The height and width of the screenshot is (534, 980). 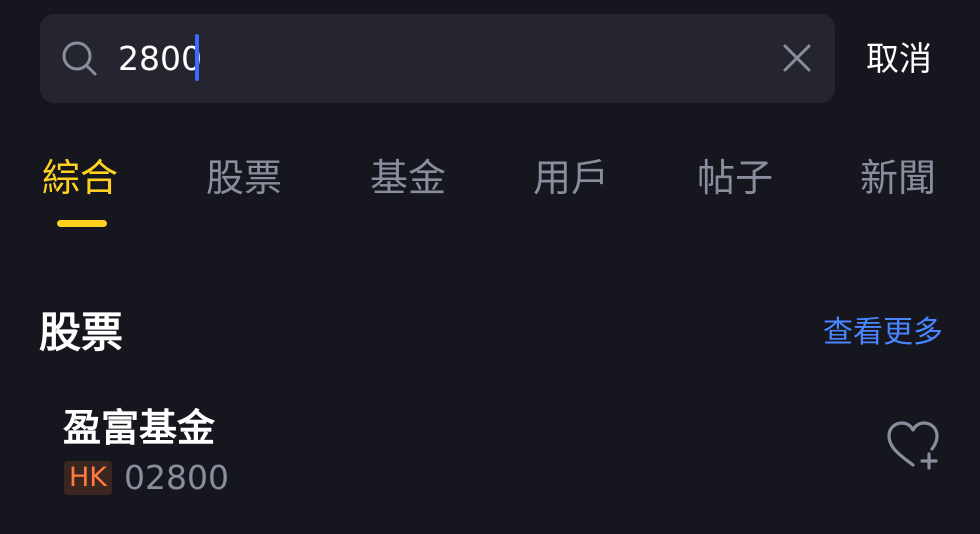 What do you see at coordinates (490, 190) in the screenshot?
I see `category-tabs: 綜合 股票 基金 用戶 帖子 新聞` at bounding box center [490, 190].